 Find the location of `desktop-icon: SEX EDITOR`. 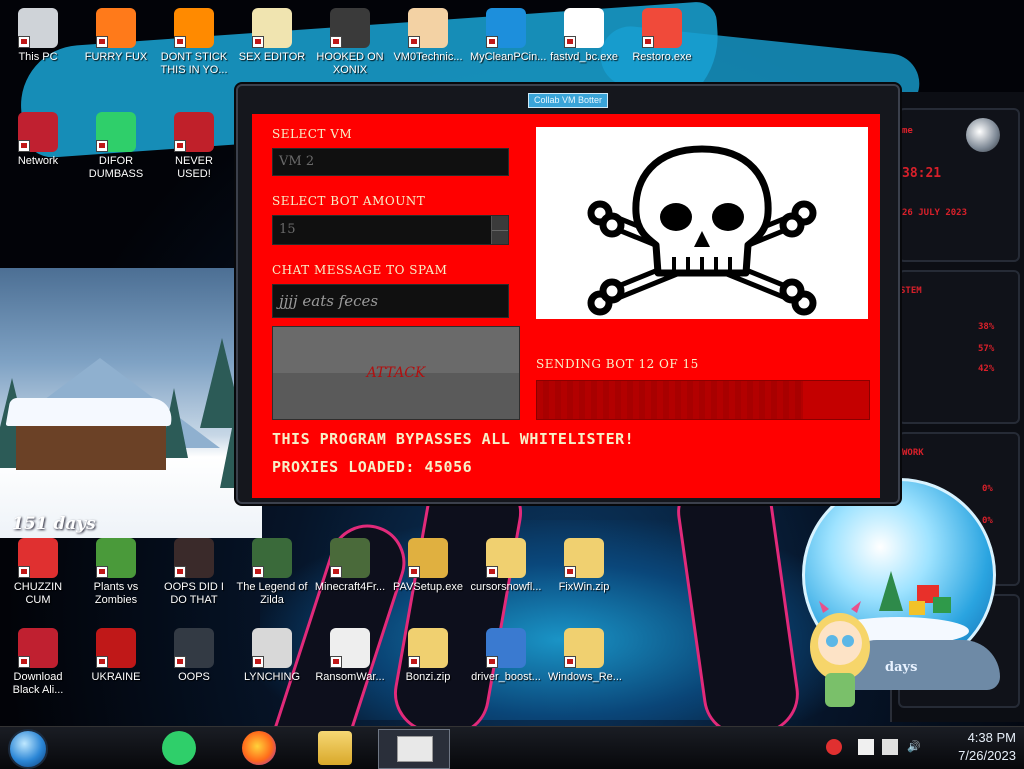

desktop-icon: SEX EDITOR is located at coordinates (272, 36).